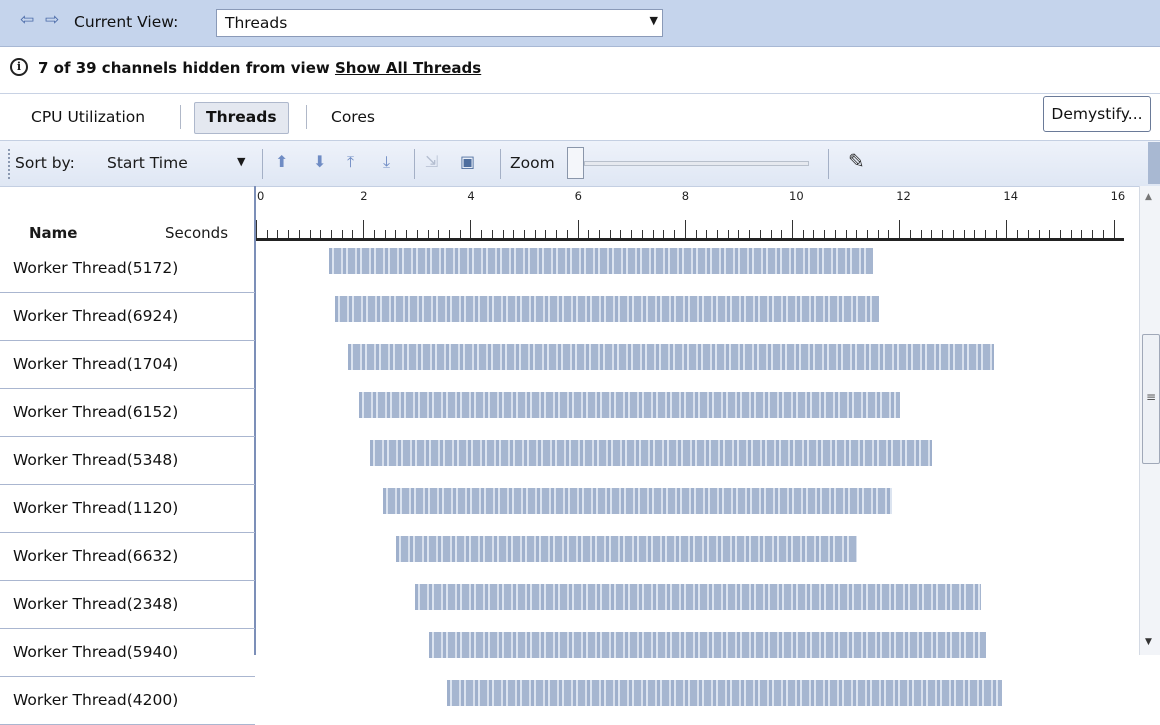  What do you see at coordinates (88, 117) in the screenshot?
I see `tab-cpu-utilization: CPU Utilization` at bounding box center [88, 117].